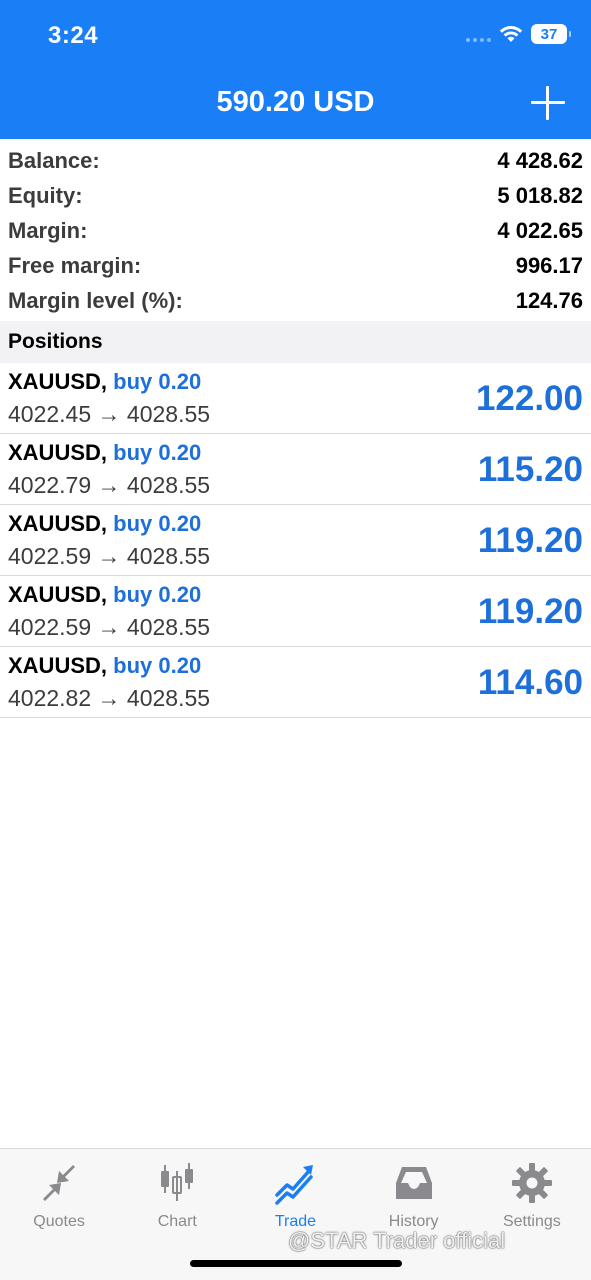 The width and height of the screenshot is (591, 1280). What do you see at coordinates (548, 103) in the screenshot?
I see `new-order-plus-button` at bounding box center [548, 103].